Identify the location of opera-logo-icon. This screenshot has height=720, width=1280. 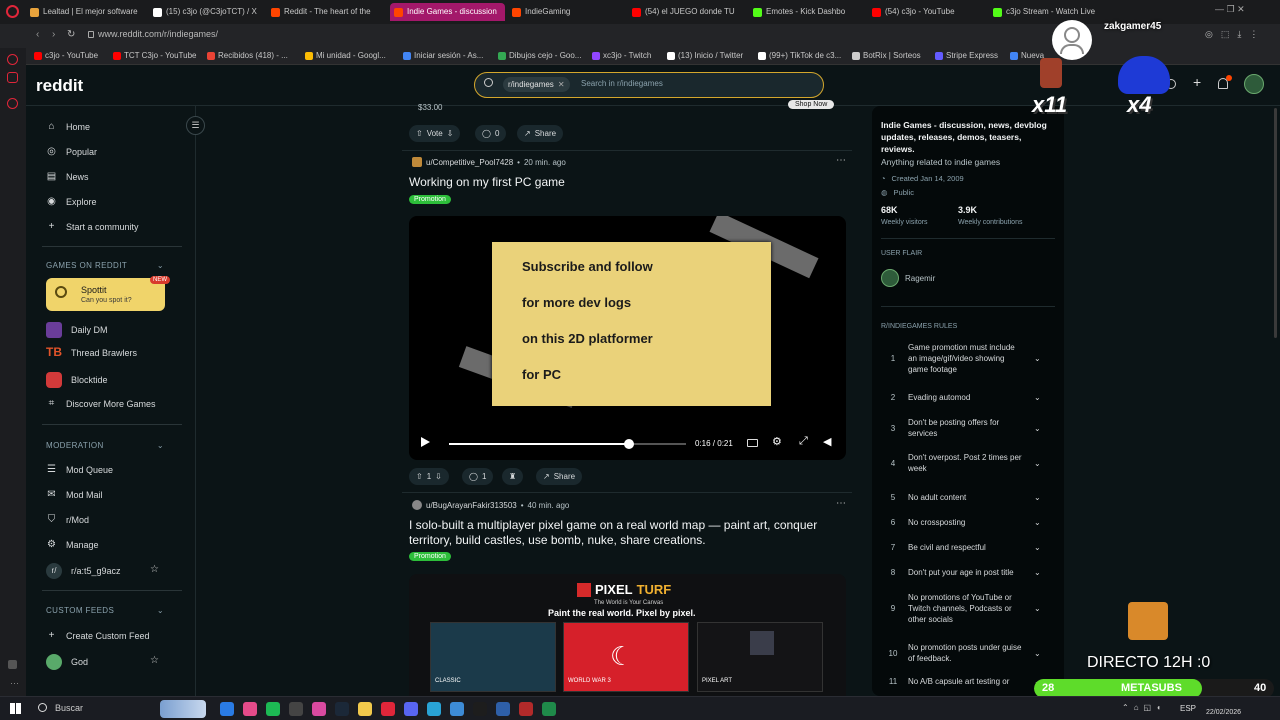
(12, 11).